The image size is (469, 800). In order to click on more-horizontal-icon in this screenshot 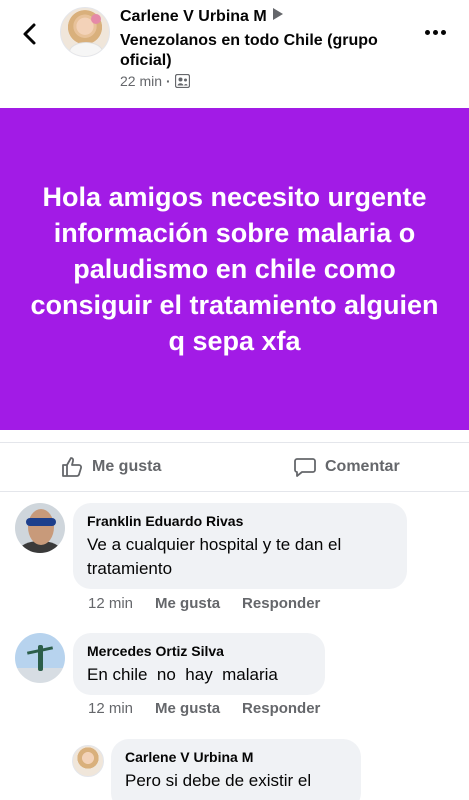, I will do `click(427, 32)`.